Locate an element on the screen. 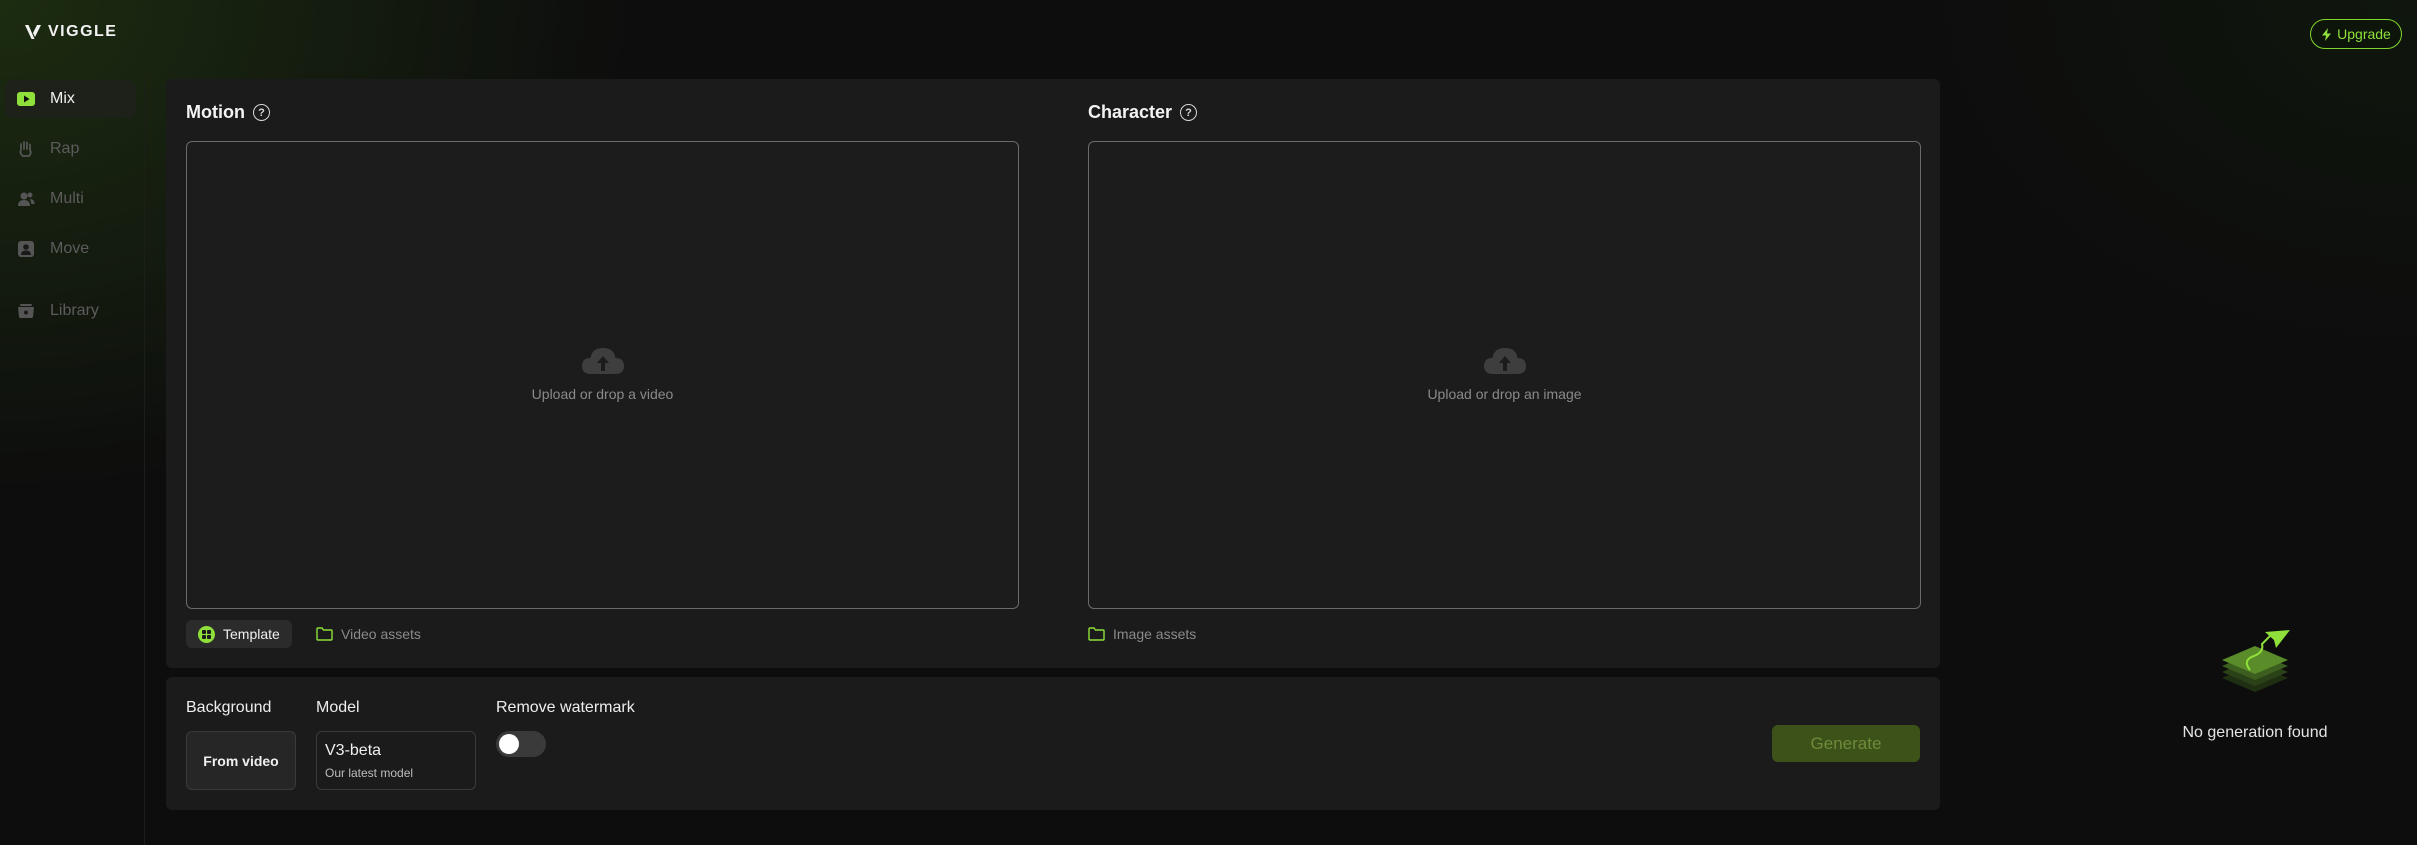 The image size is (2417, 845). people-icon is located at coordinates (26, 199).